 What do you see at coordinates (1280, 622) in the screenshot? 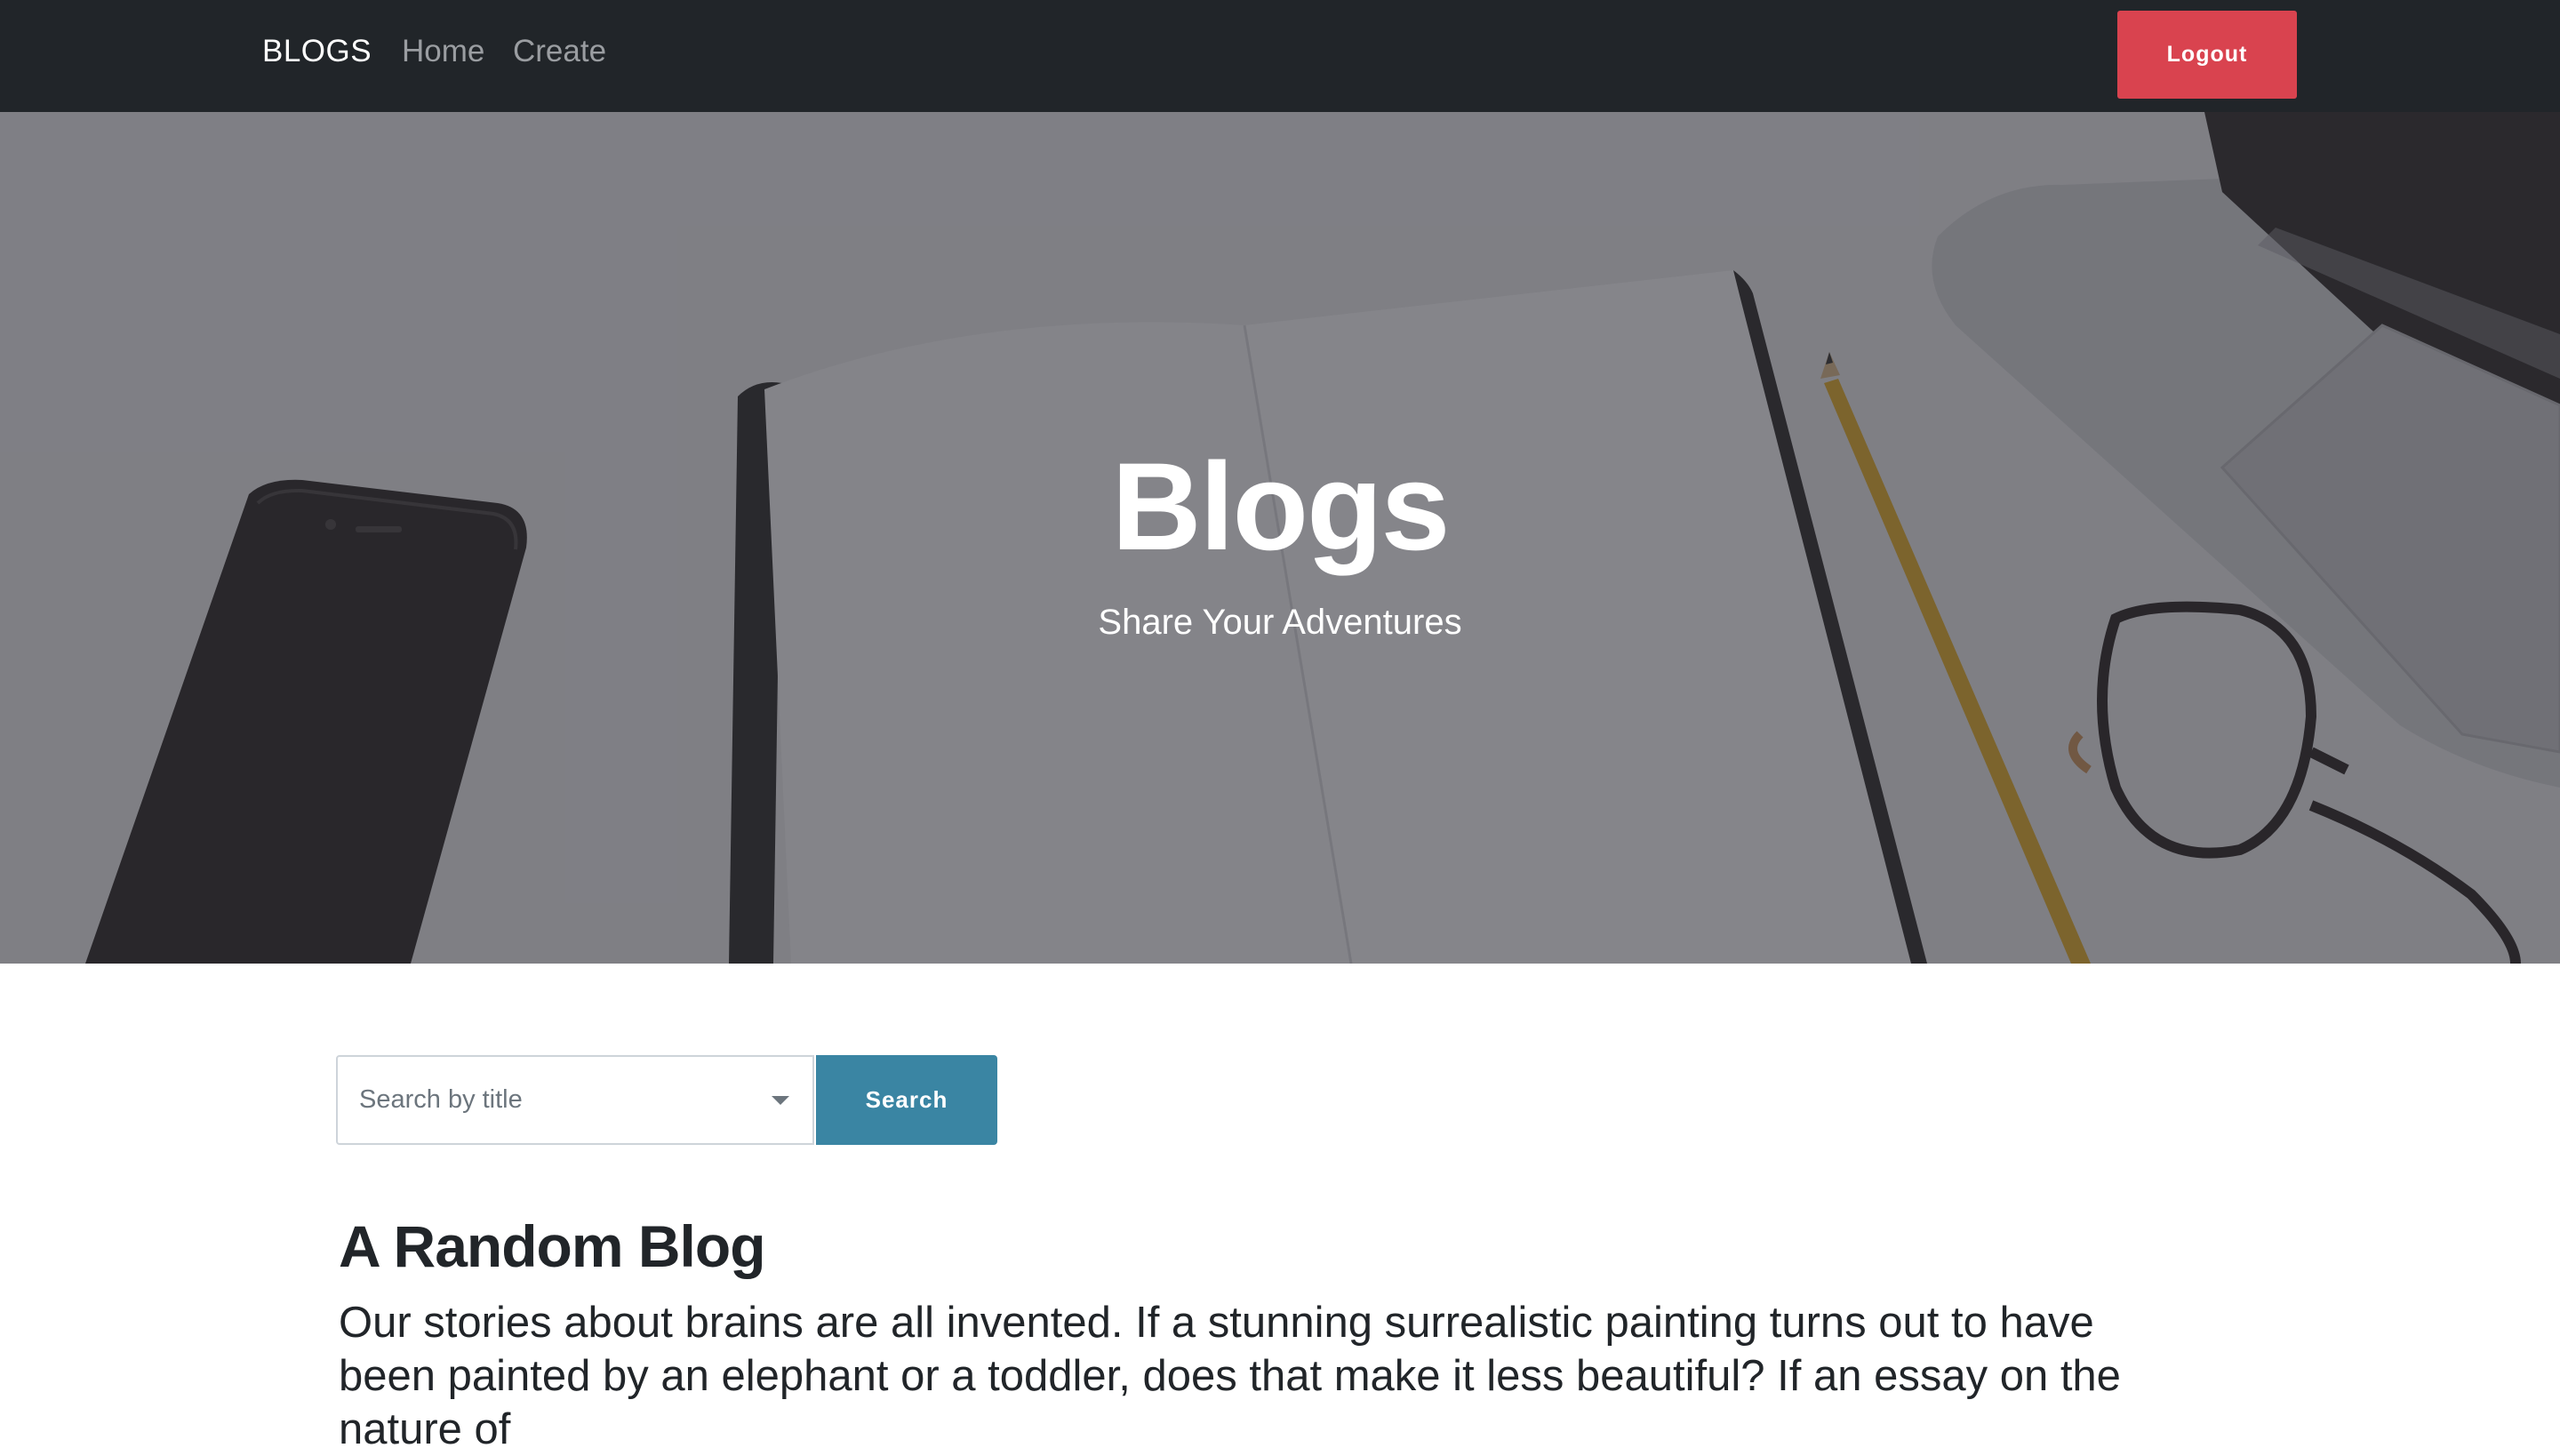
I see `hero-subtitle: Share Your Adventures` at bounding box center [1280, 622].